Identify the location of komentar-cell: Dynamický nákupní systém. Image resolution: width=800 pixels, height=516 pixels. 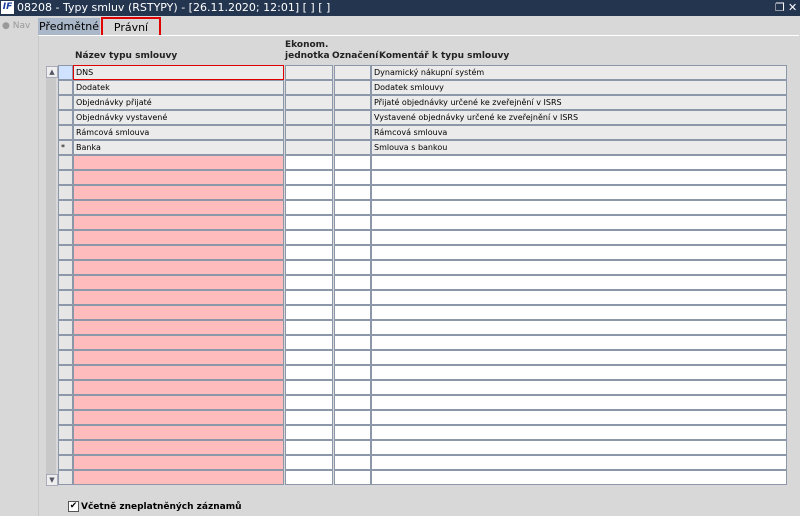
(579, 72).